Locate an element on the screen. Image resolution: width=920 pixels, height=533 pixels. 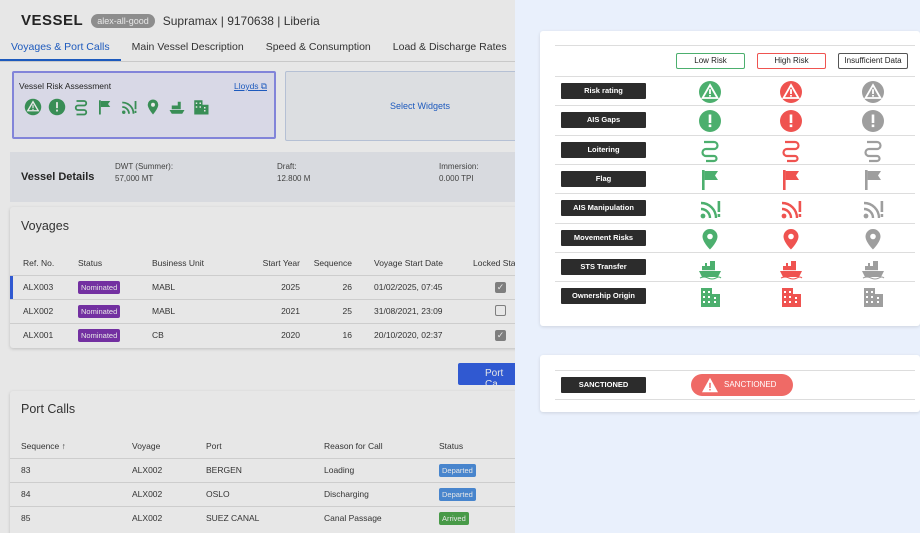
port-calls-title: Port Calls is located at coordinates (48, 409).